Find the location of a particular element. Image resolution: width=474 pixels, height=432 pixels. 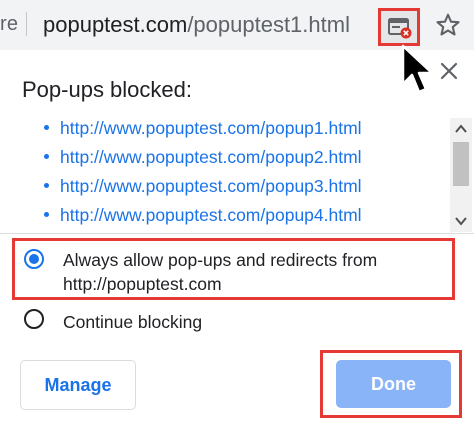

address-bar: popuptest.com/popuptest1.html is located at coordinates (196, 25).